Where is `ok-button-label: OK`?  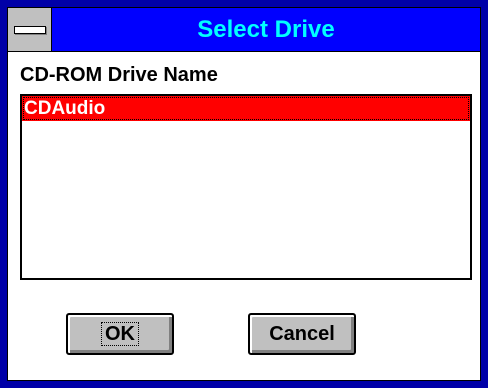
ok-button-label: OK is located at coordinates (120, 334).